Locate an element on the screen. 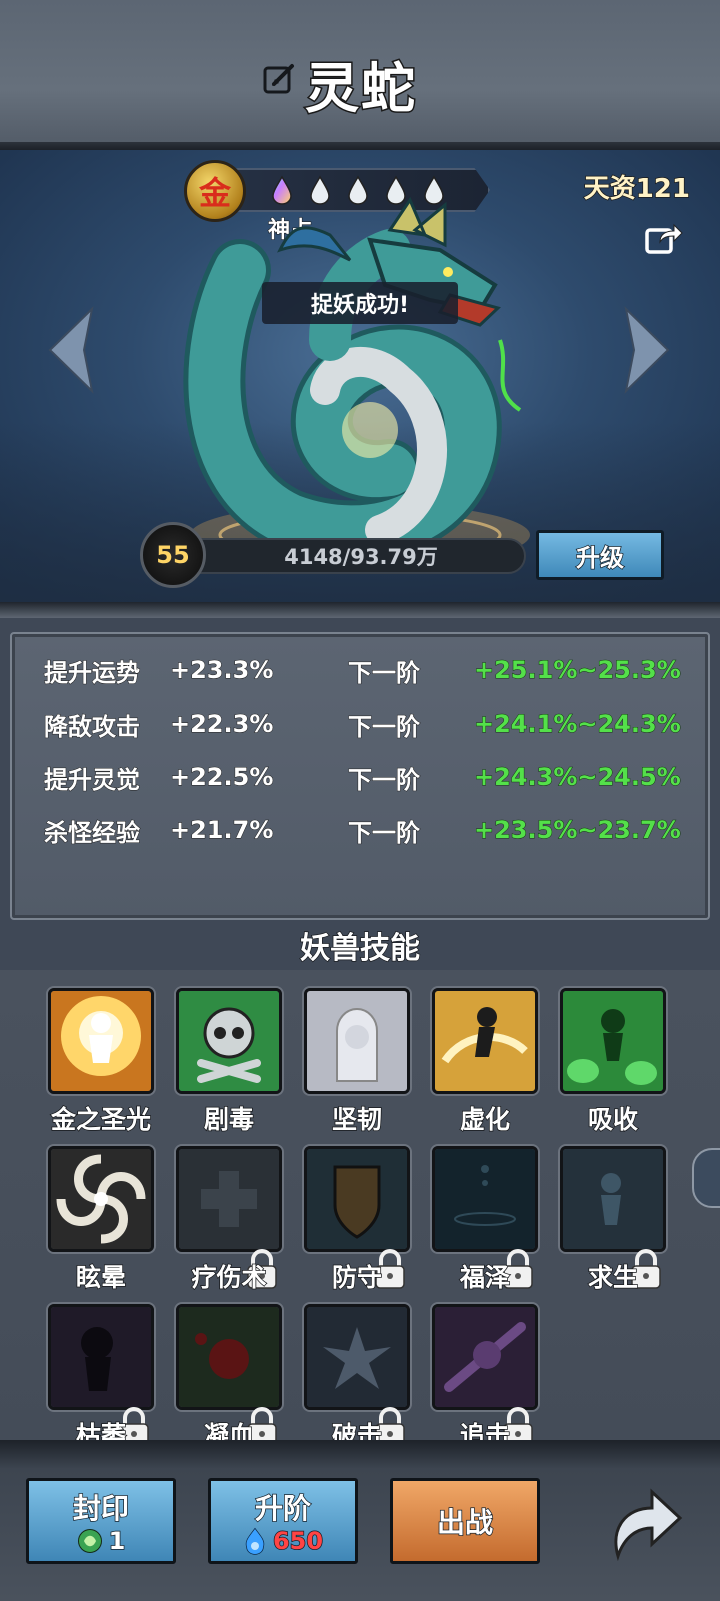  skill-label: 吸收 is located at coordinates (613, 1119).